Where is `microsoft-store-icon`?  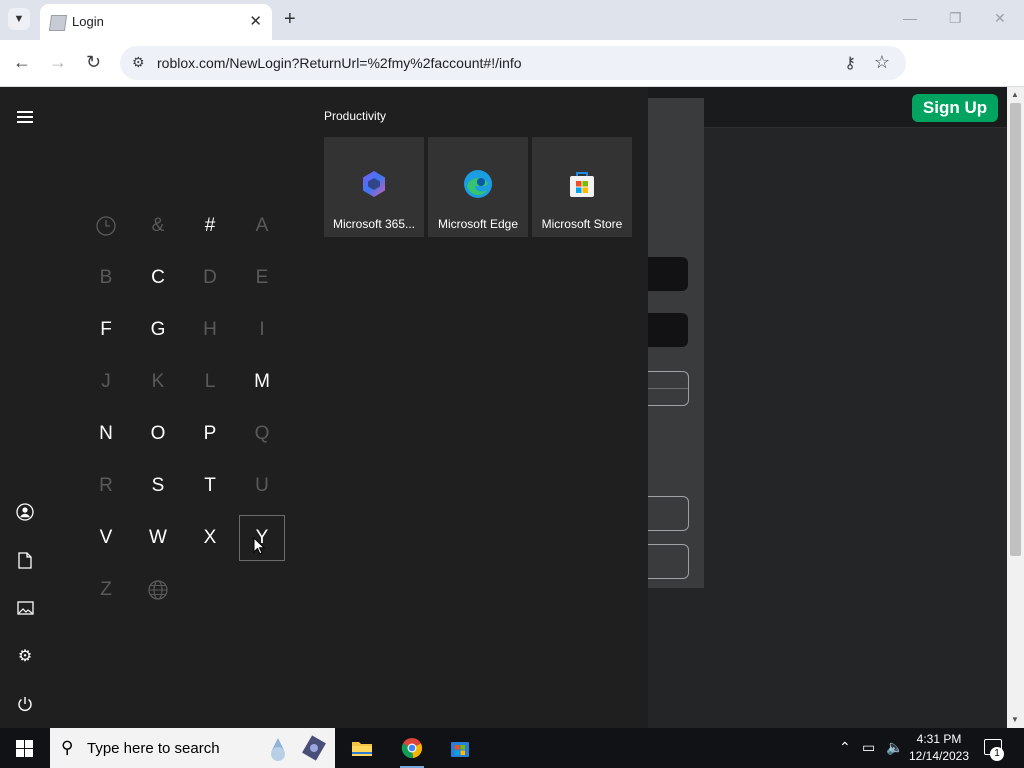
microsoft-store-icon is located at coordinates (582, 184).